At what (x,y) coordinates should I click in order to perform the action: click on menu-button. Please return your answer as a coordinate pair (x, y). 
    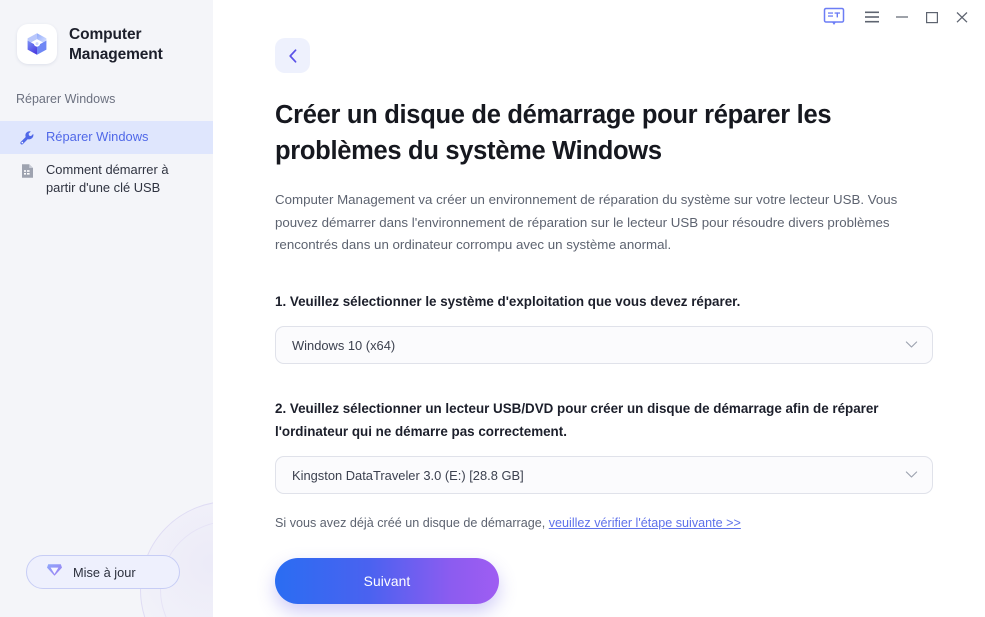
    Looking at the image, I should click on (872, 17).